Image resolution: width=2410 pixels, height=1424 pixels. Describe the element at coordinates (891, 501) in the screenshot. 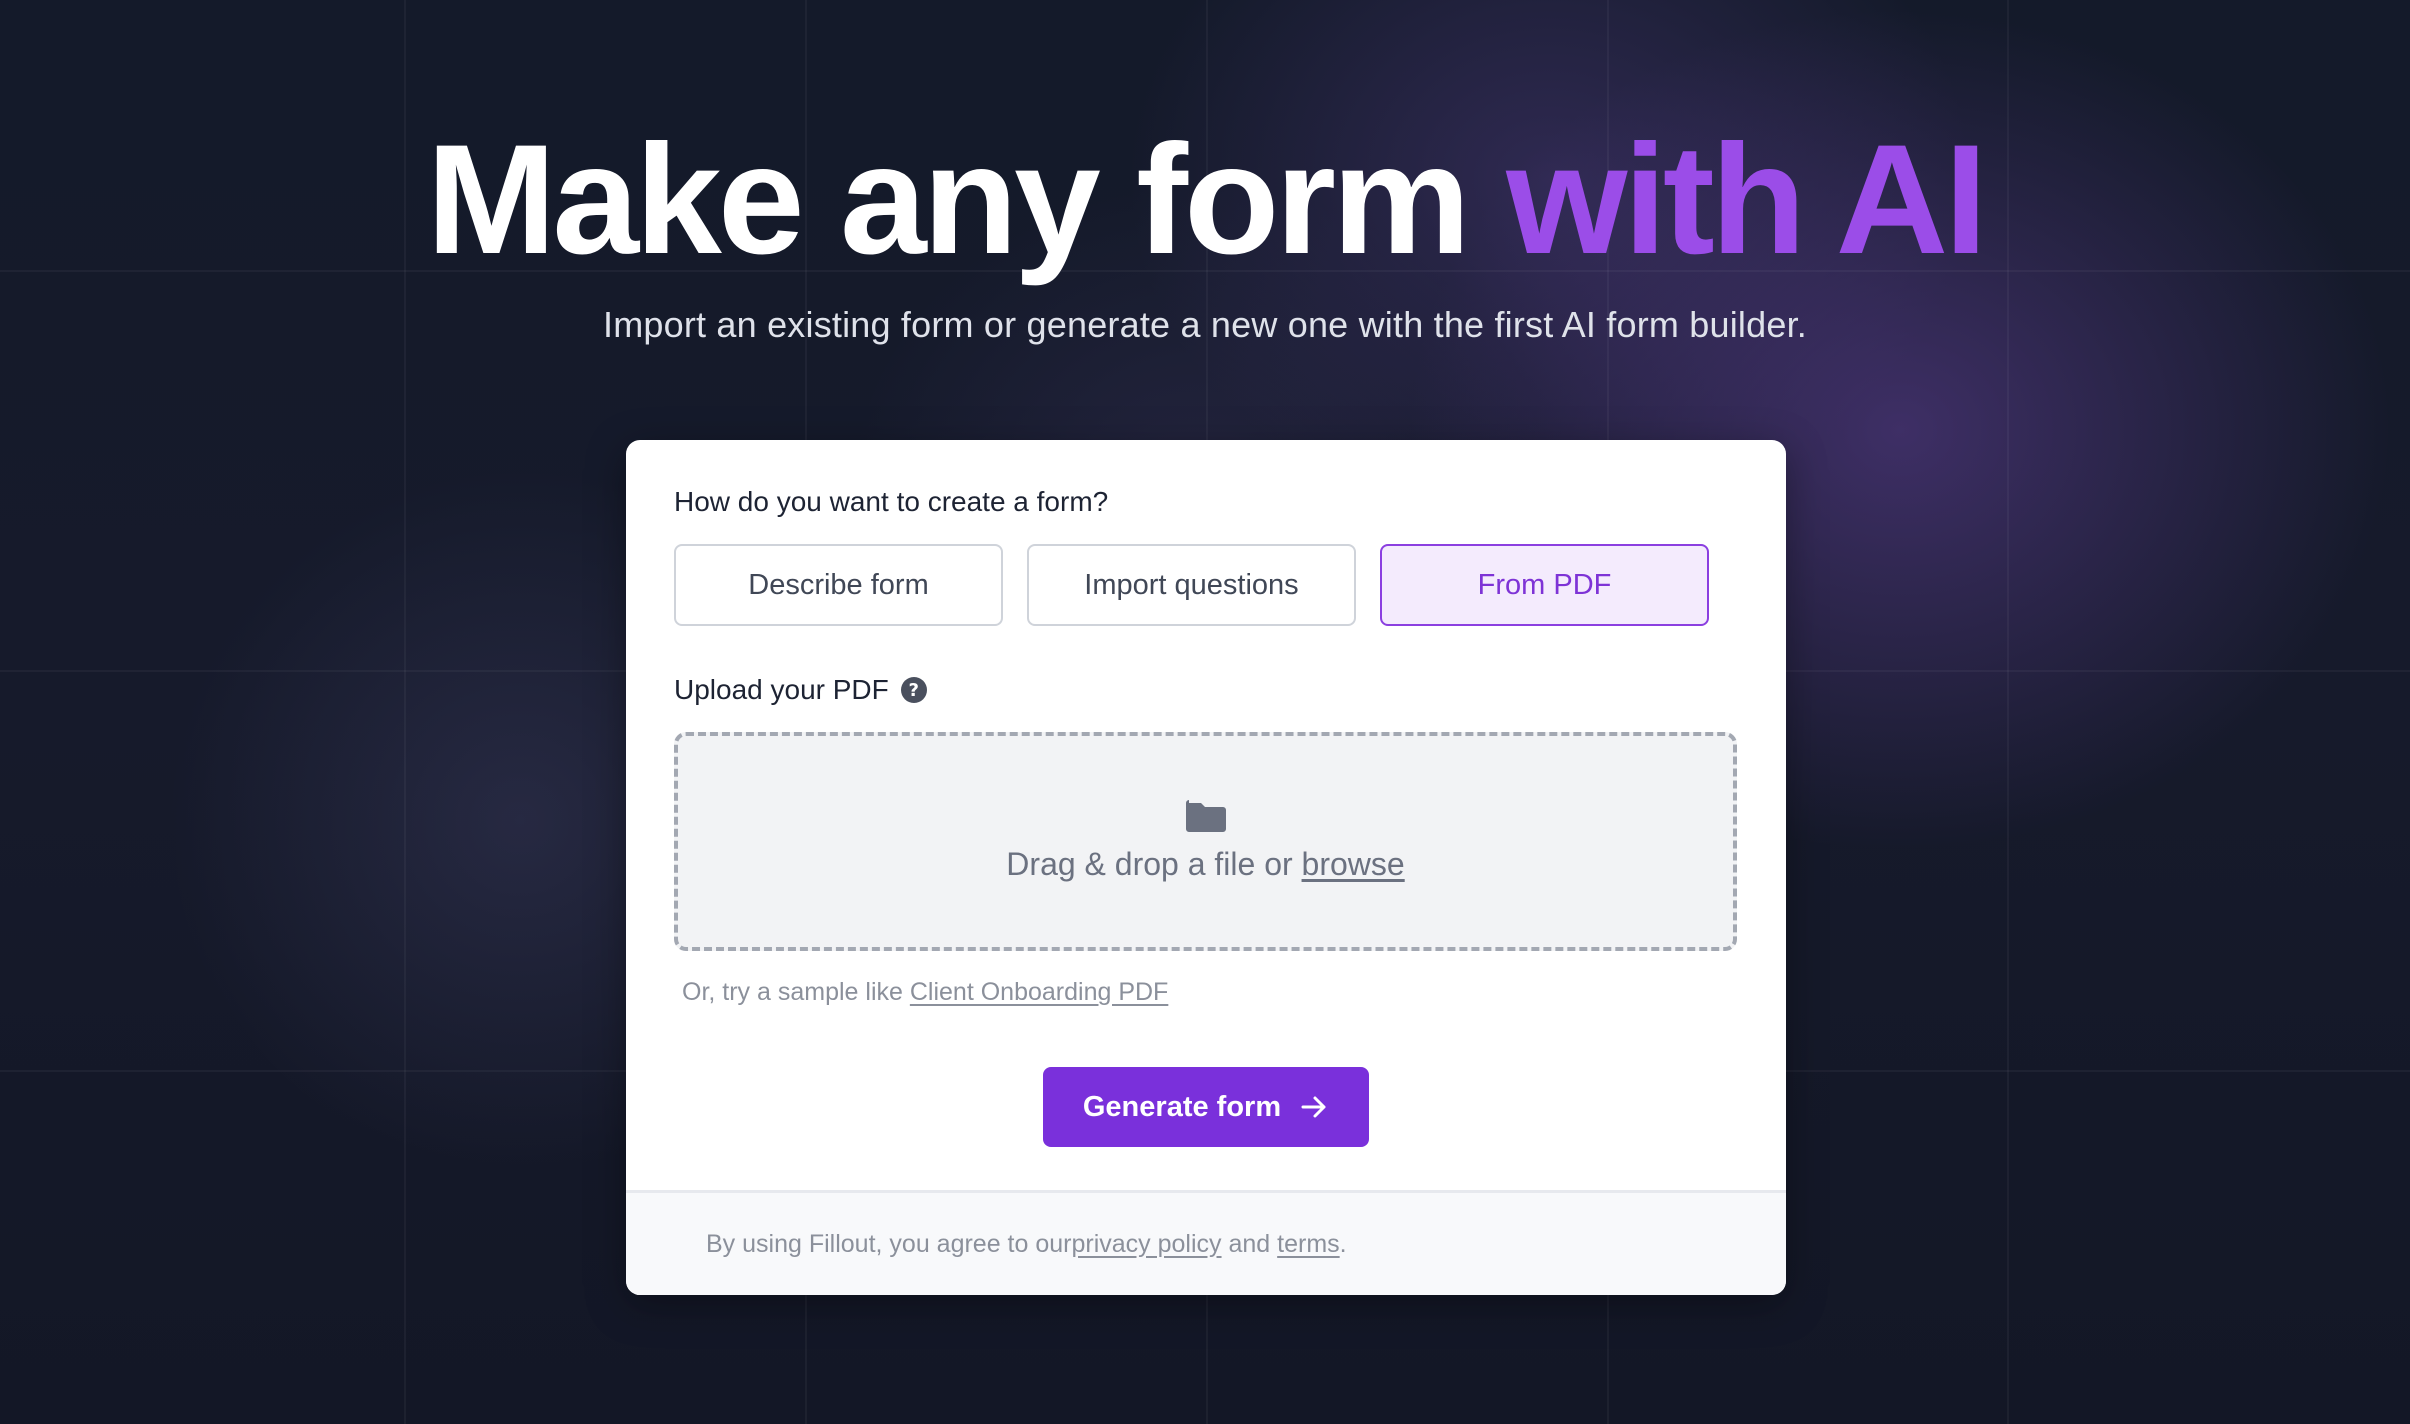

I see `creation-method-question: How do you want to create a form?` at that location.